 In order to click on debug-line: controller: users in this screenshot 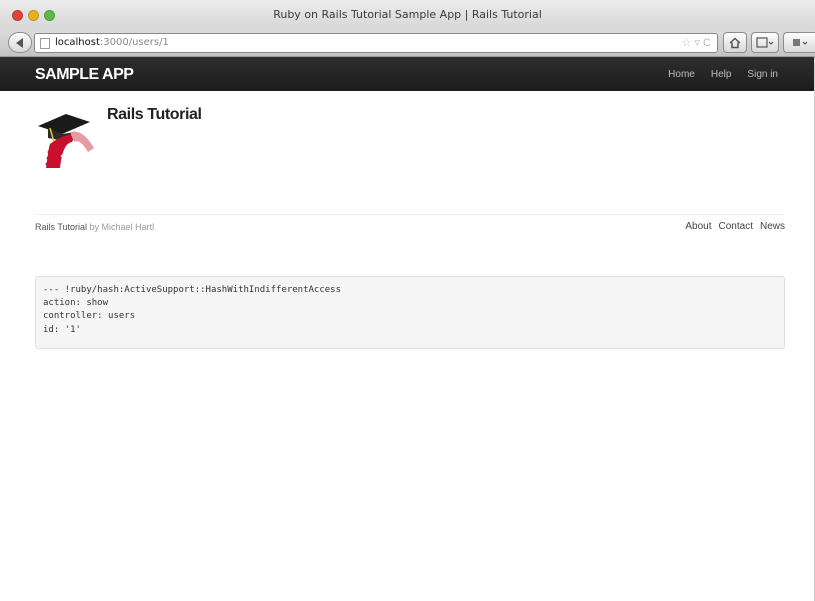, I will do `click(89, 316)`.